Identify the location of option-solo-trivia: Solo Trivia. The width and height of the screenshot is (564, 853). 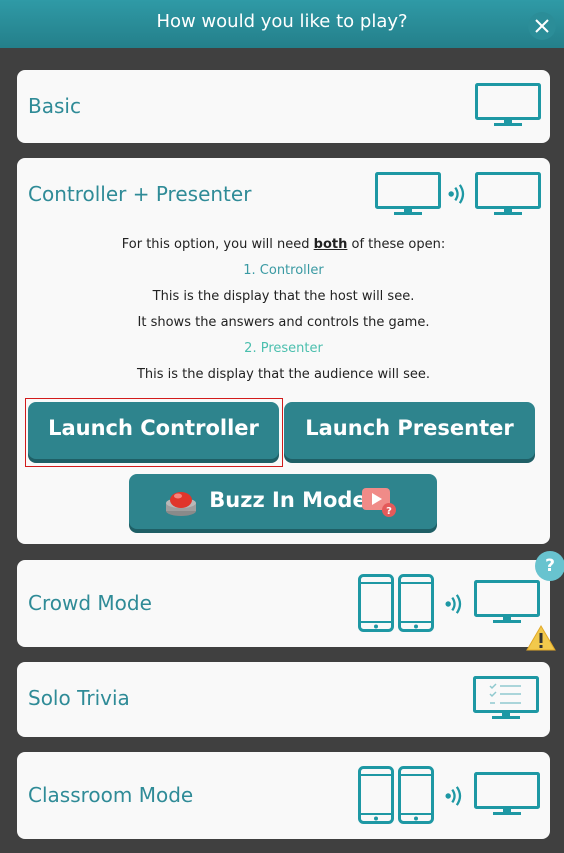
(283, 699).